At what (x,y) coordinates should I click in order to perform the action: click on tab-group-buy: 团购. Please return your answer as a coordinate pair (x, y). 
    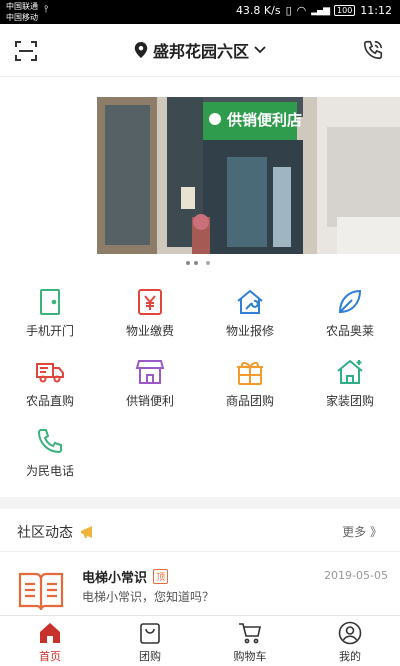
    Looking at the image, I should click on (150, 641).